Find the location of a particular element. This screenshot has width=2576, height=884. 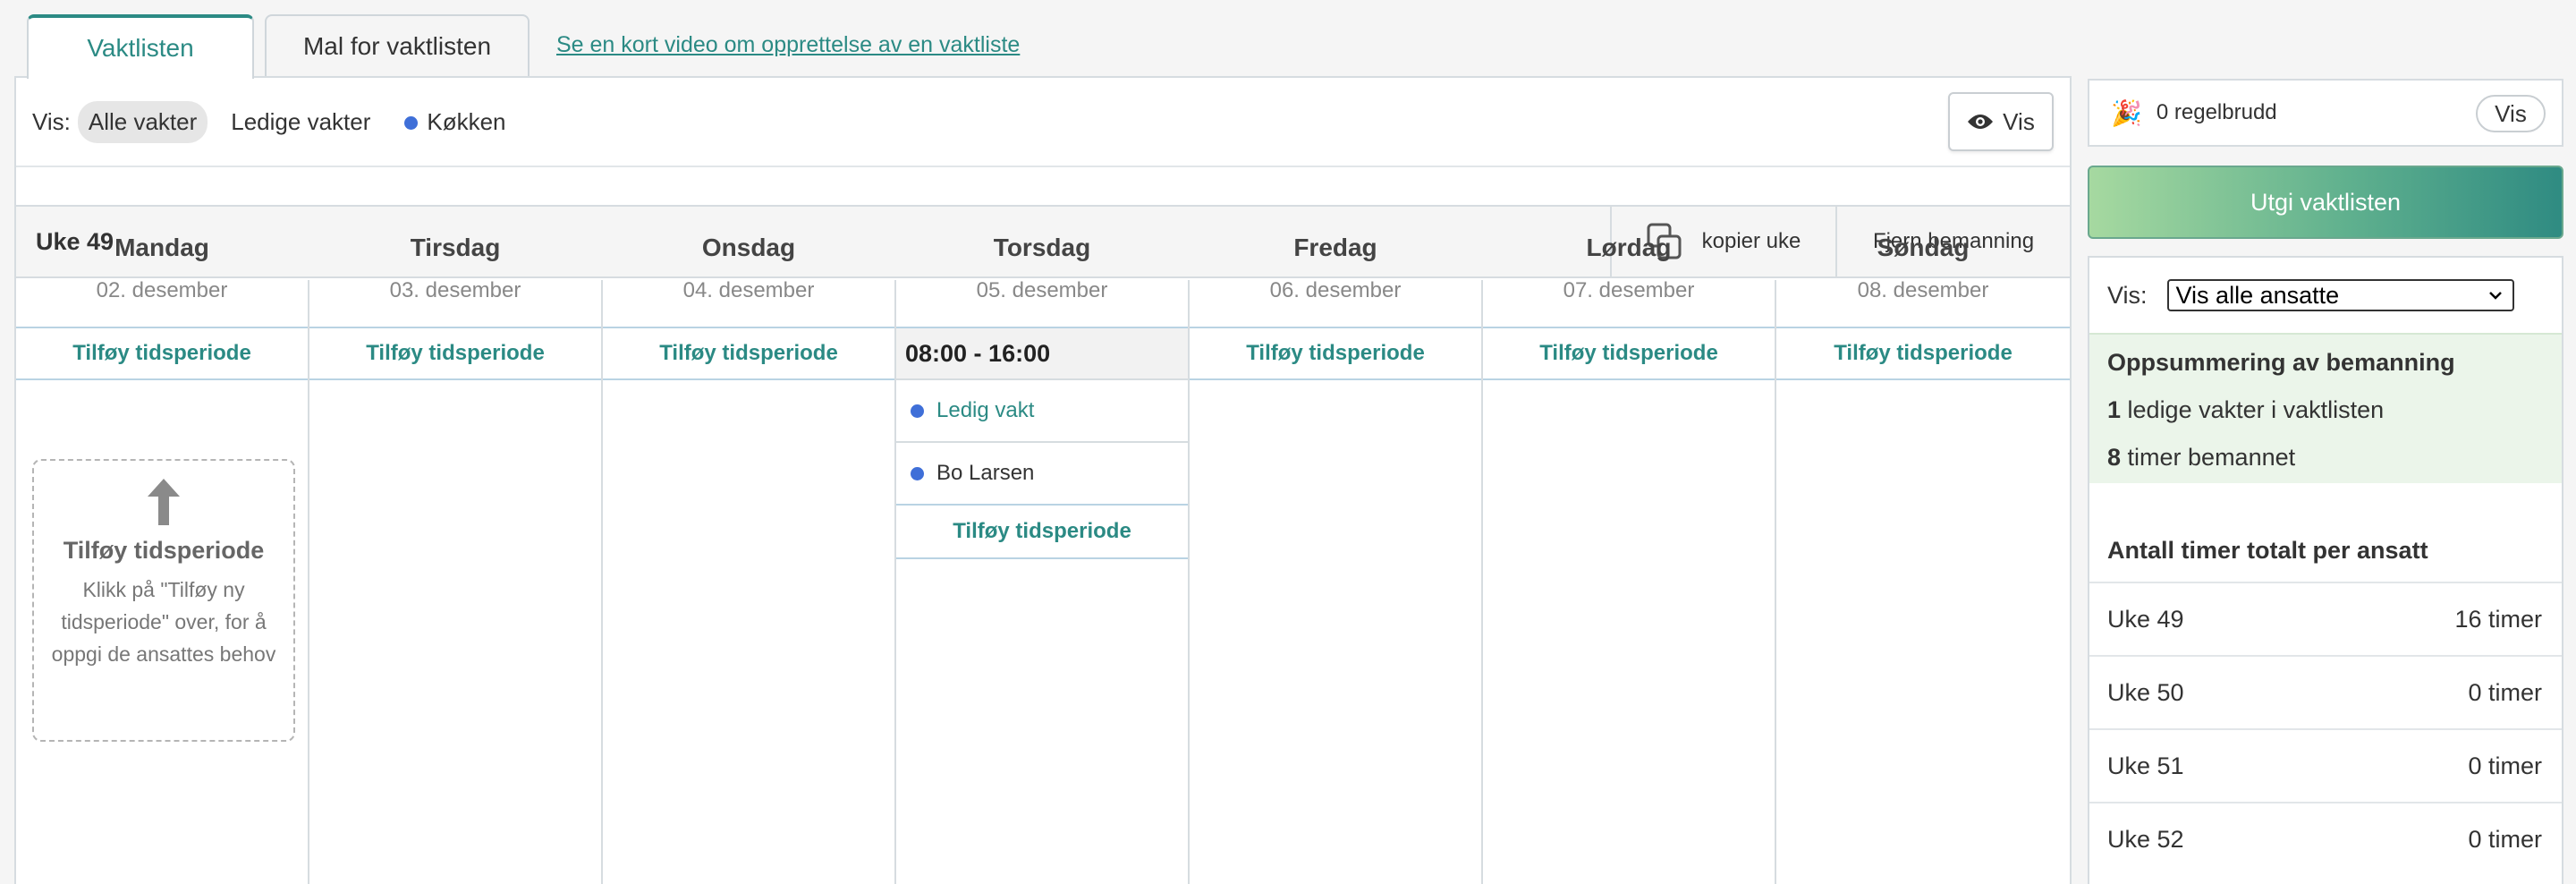

day-date: 06. desember is located at coordinates (1335, 290).